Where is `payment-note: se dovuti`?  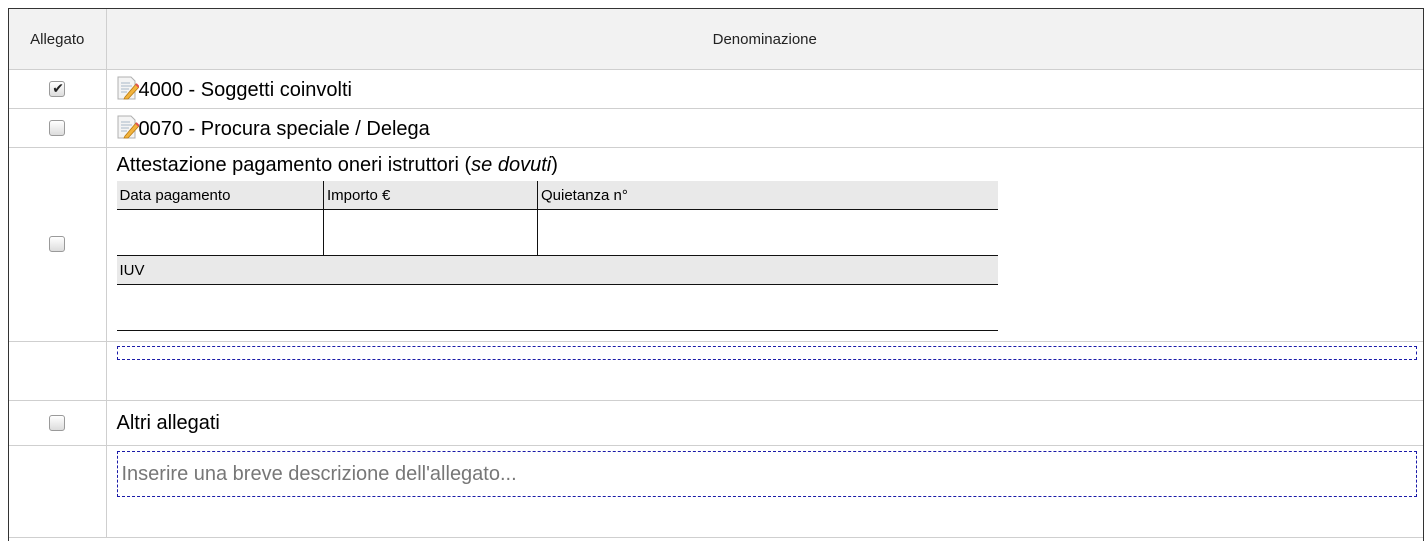 payment-note: se dovuti is located at coordinates (511, 165).